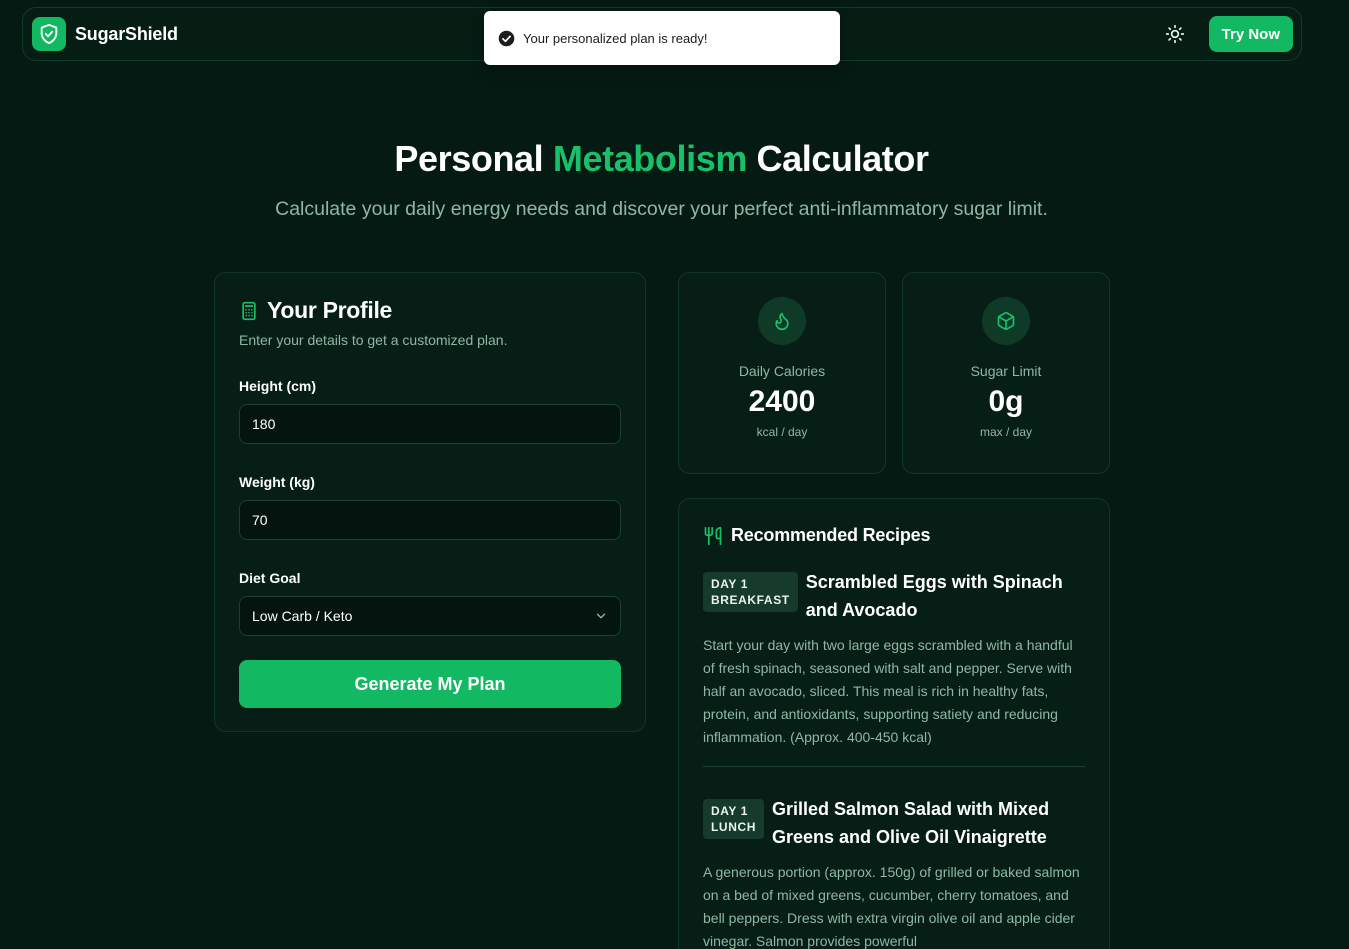  Describe the element at coordinates (430, 424) in the screenshot. I see `height-input: 180` at that location.